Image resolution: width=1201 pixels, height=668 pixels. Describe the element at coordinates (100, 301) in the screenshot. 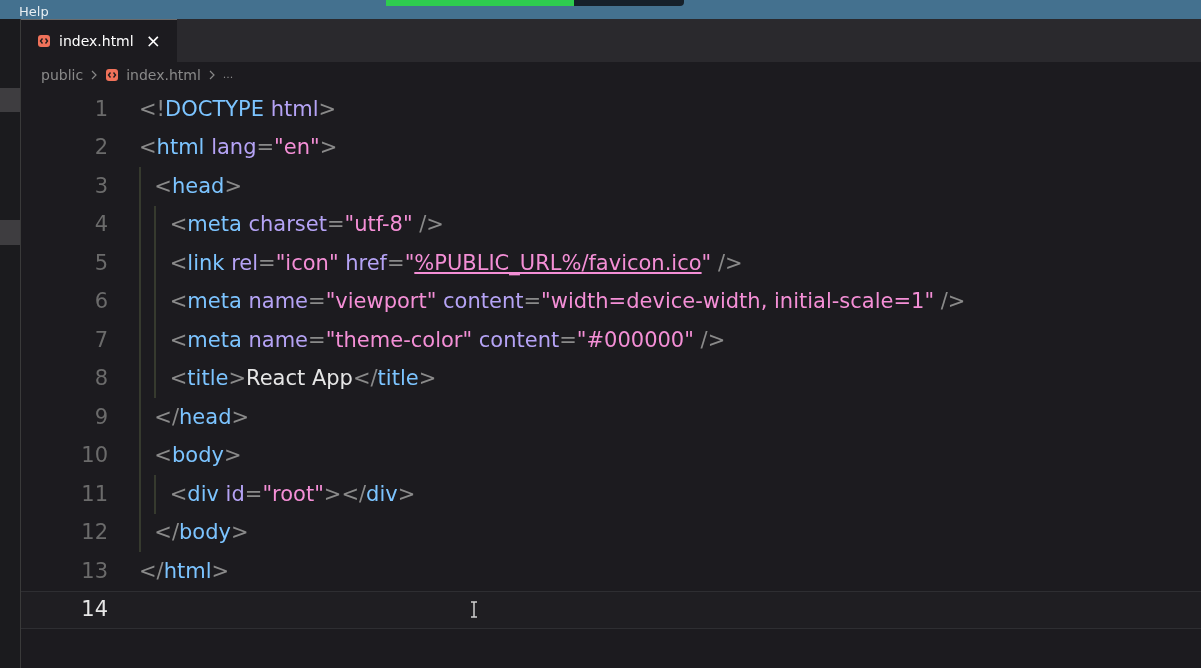

I see `line-number: 6` at that location.